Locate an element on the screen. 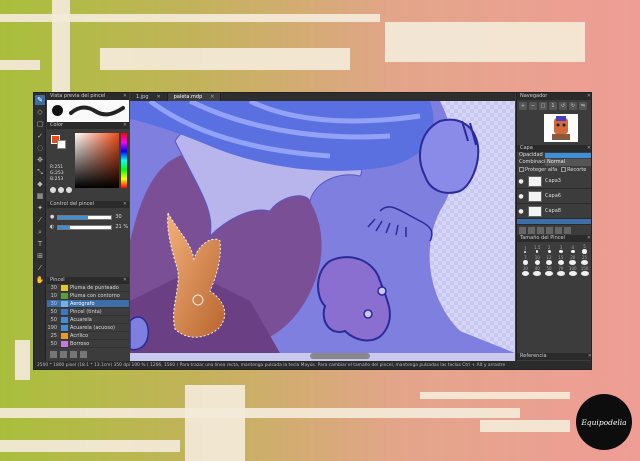 This screenshot has width=640, height=461. brush-item: 10 Pluma con contorno is located at coordinates (88, 296).